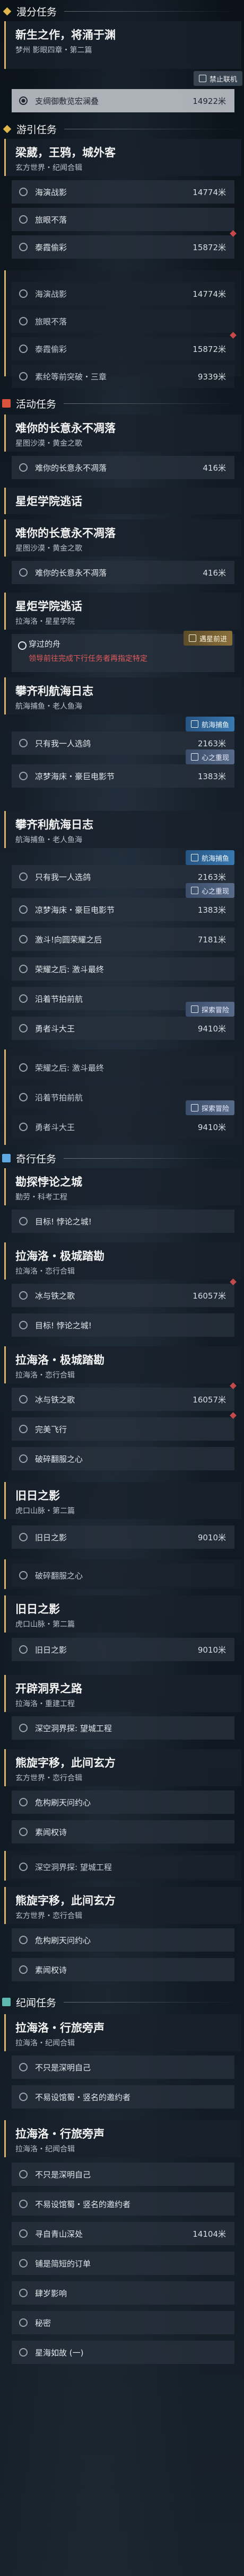  I want to click on objective-row: 肆岁影响, so click(123, 2293).